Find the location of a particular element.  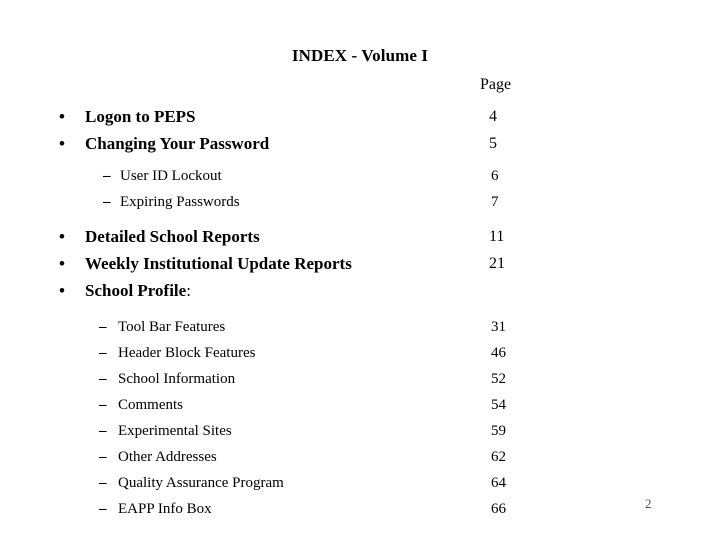

index-entry-page: 66 is located at coordinates (498, 509).